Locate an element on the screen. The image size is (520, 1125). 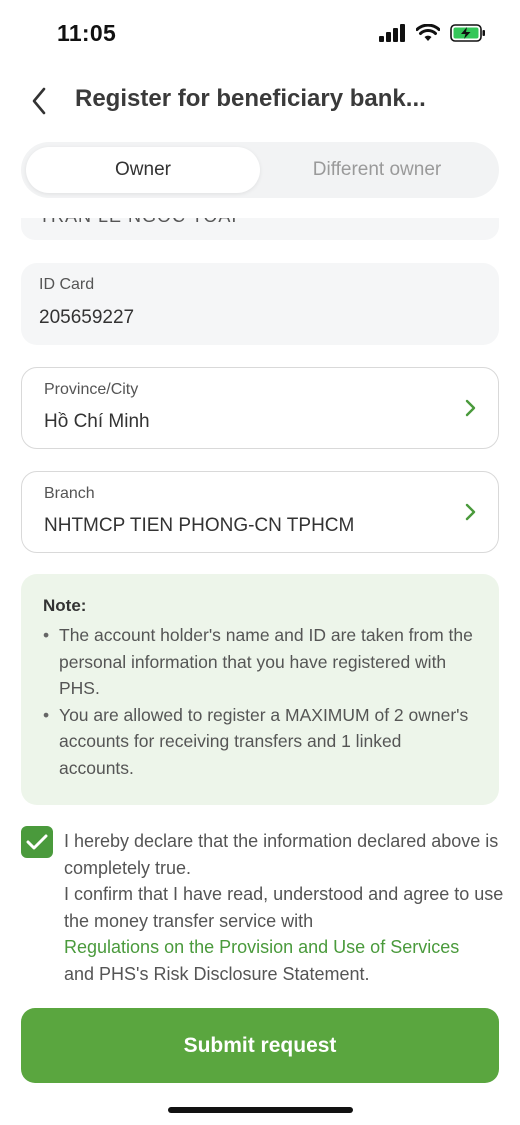
wifi-icon is located at coordinates (428, 32).